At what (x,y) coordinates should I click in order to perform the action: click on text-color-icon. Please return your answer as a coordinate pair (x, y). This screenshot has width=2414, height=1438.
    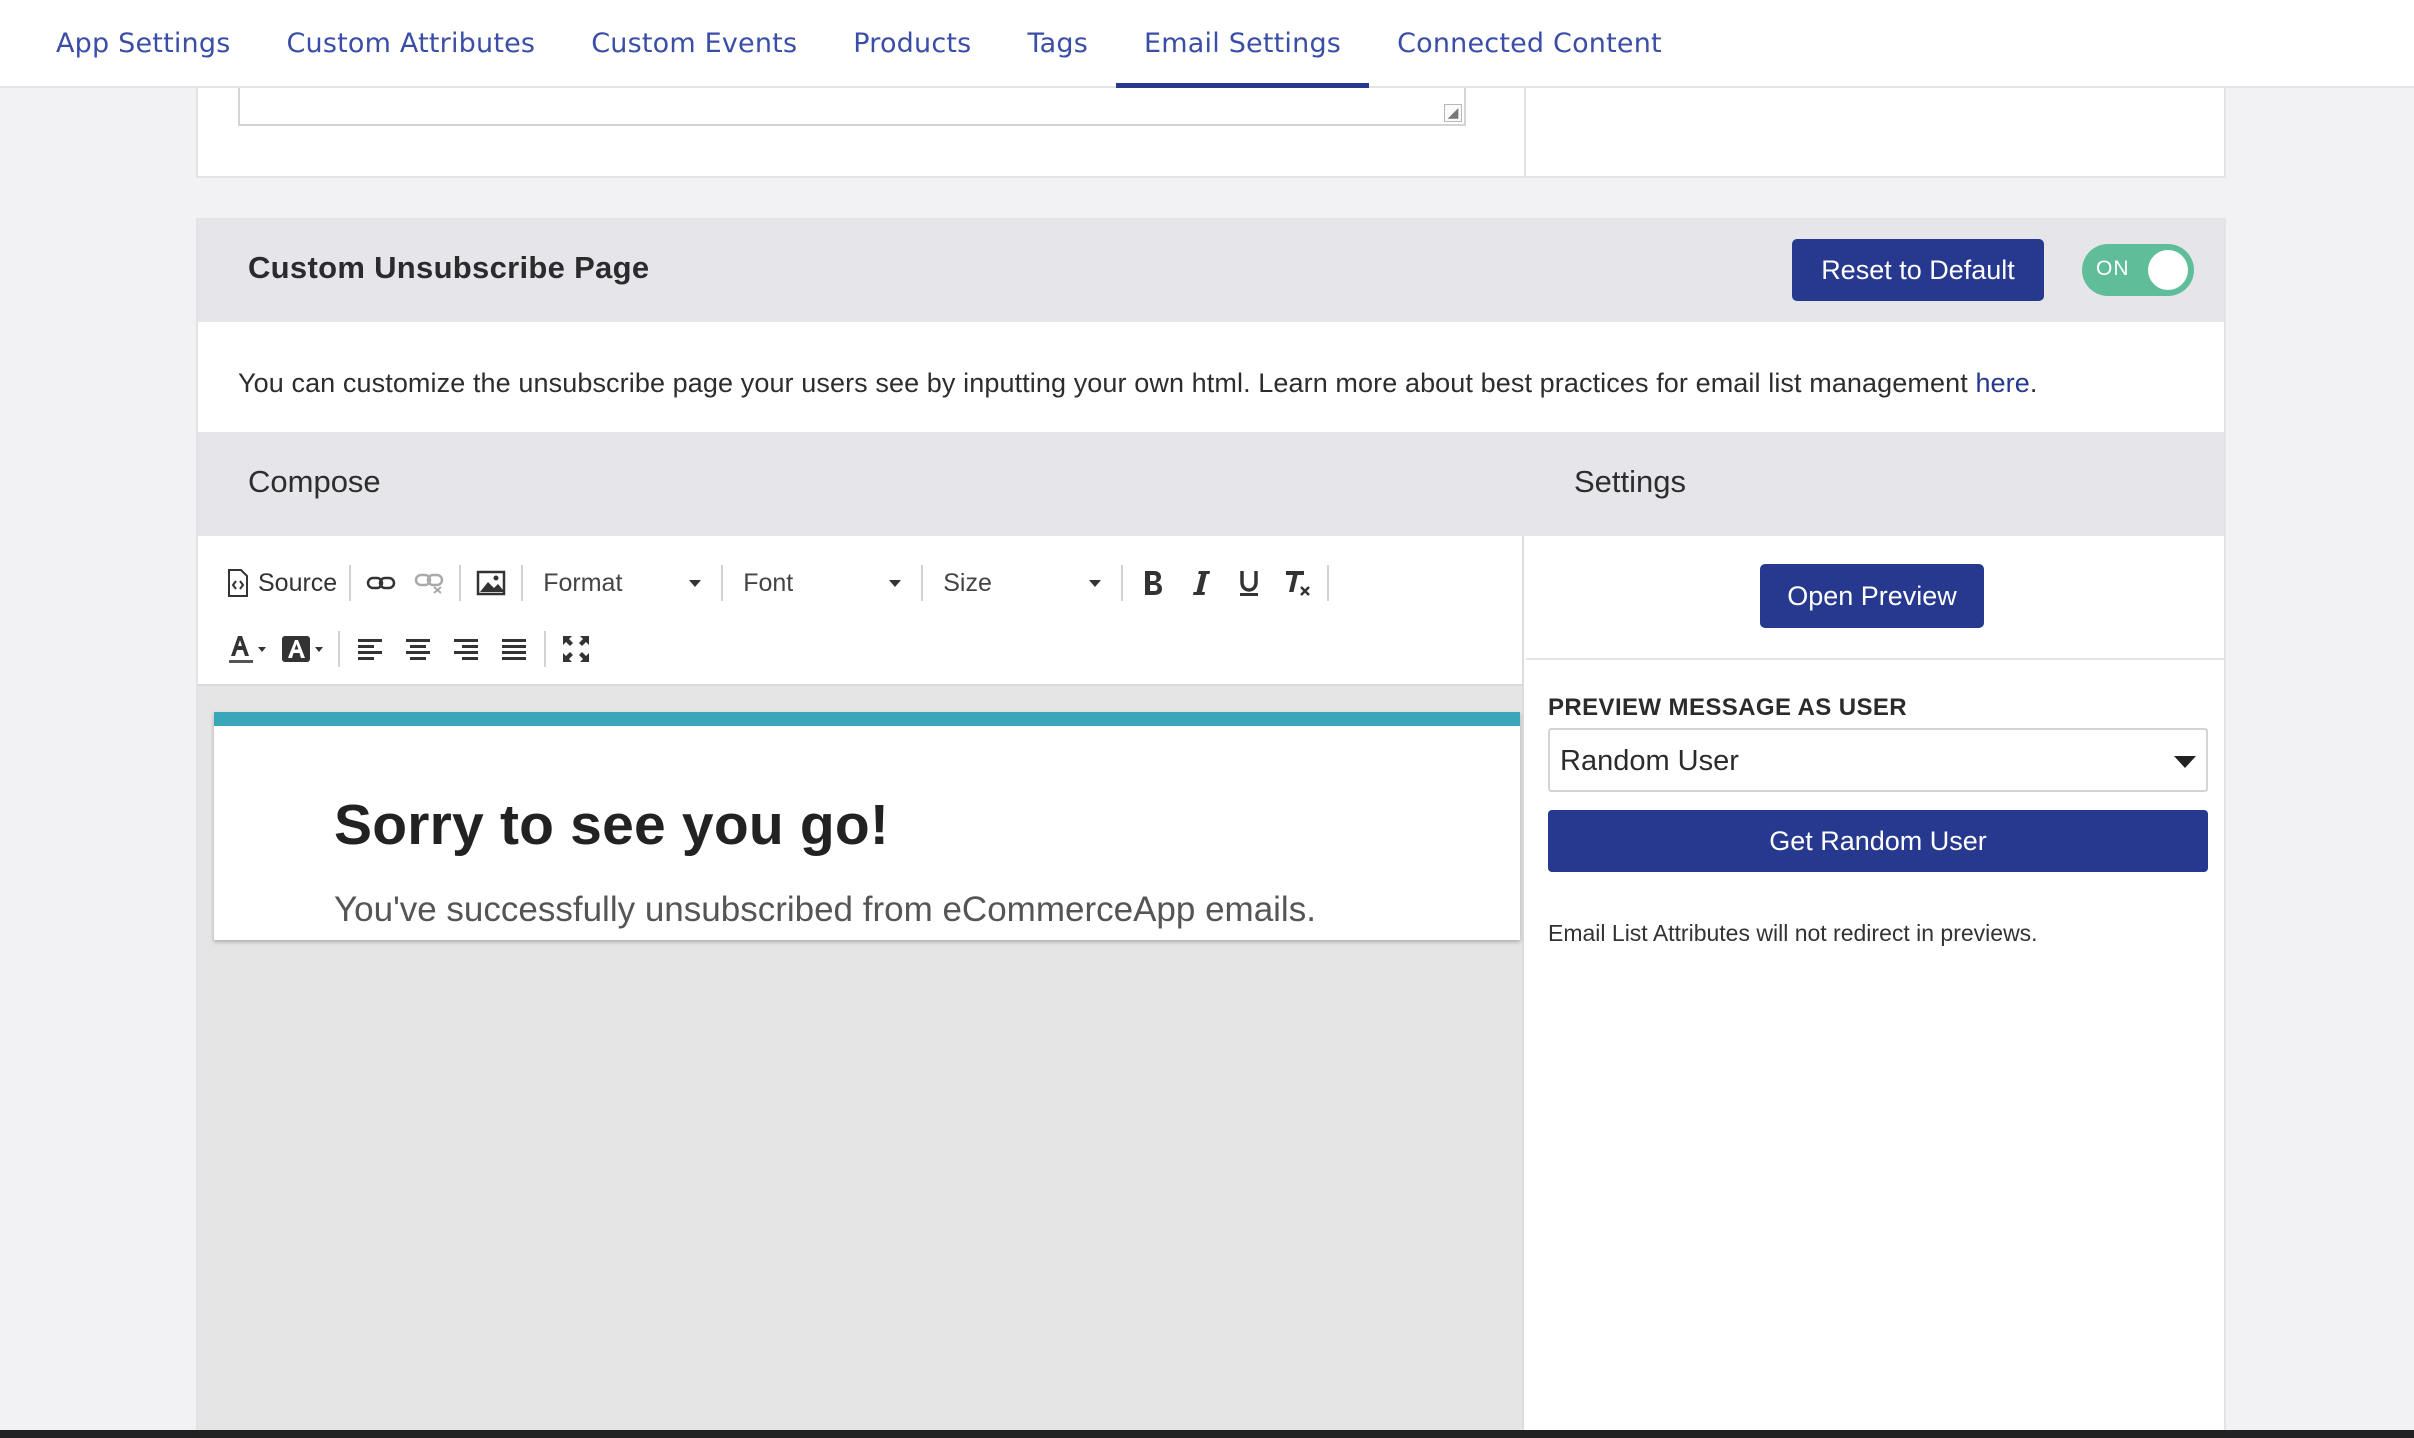
    Looking at the image, I should click on (247, 649).